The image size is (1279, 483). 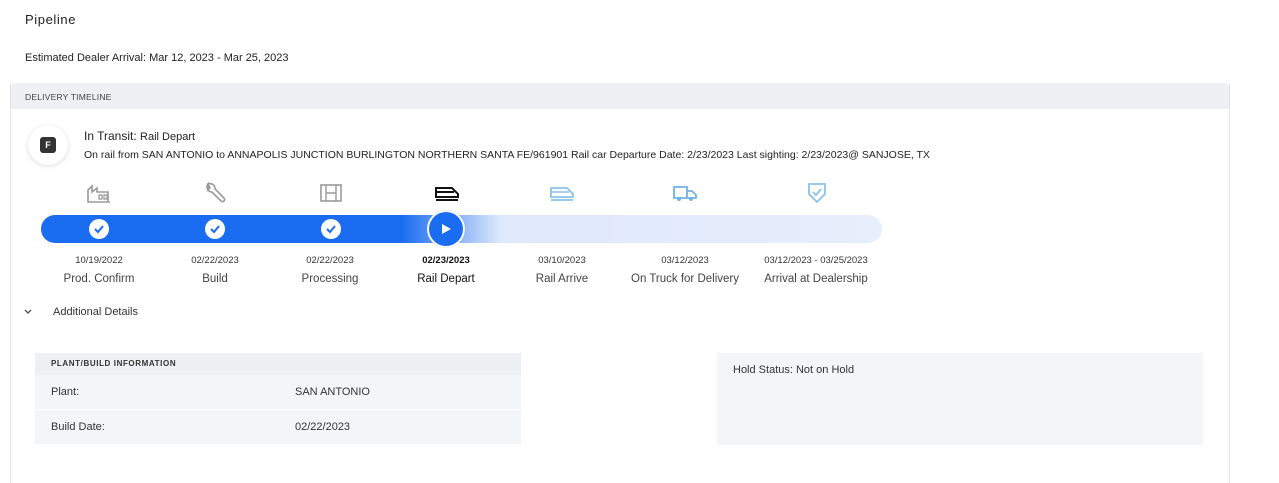 I want to click on play-icon, so click(x=446, y=229).